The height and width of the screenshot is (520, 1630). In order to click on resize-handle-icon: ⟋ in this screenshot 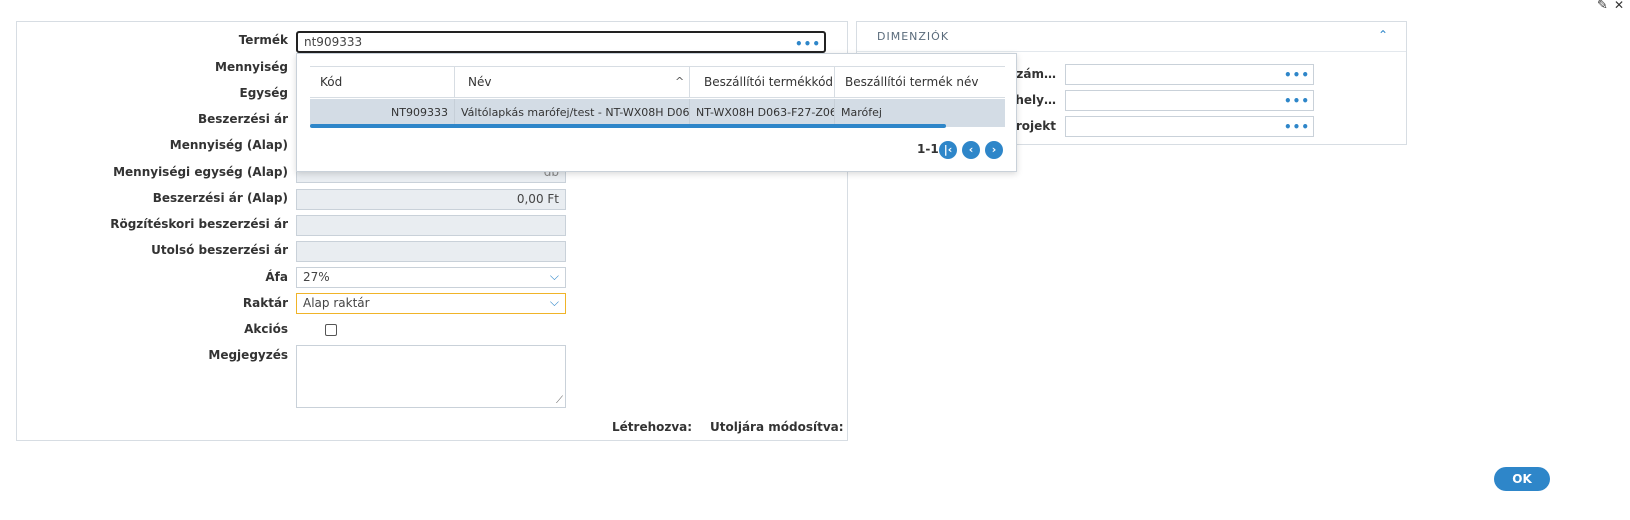, I will do `click(559, 401)`.